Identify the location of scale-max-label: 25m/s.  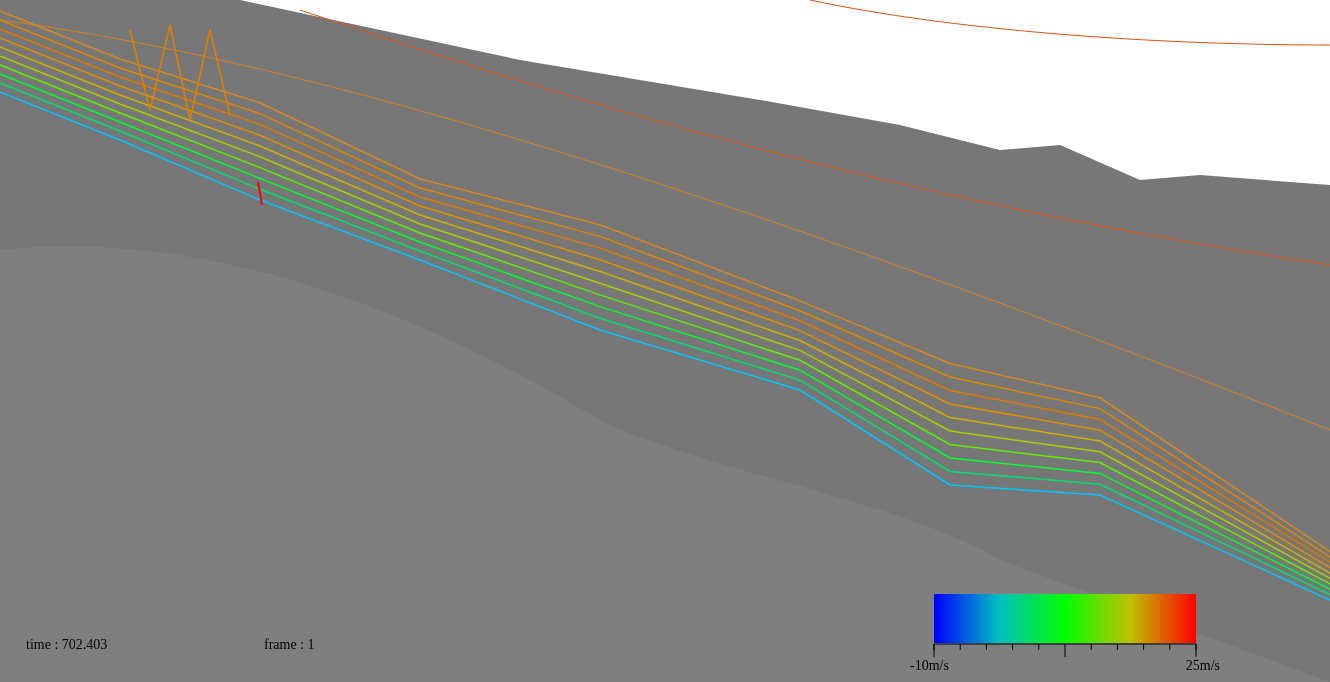
(1202, 666).